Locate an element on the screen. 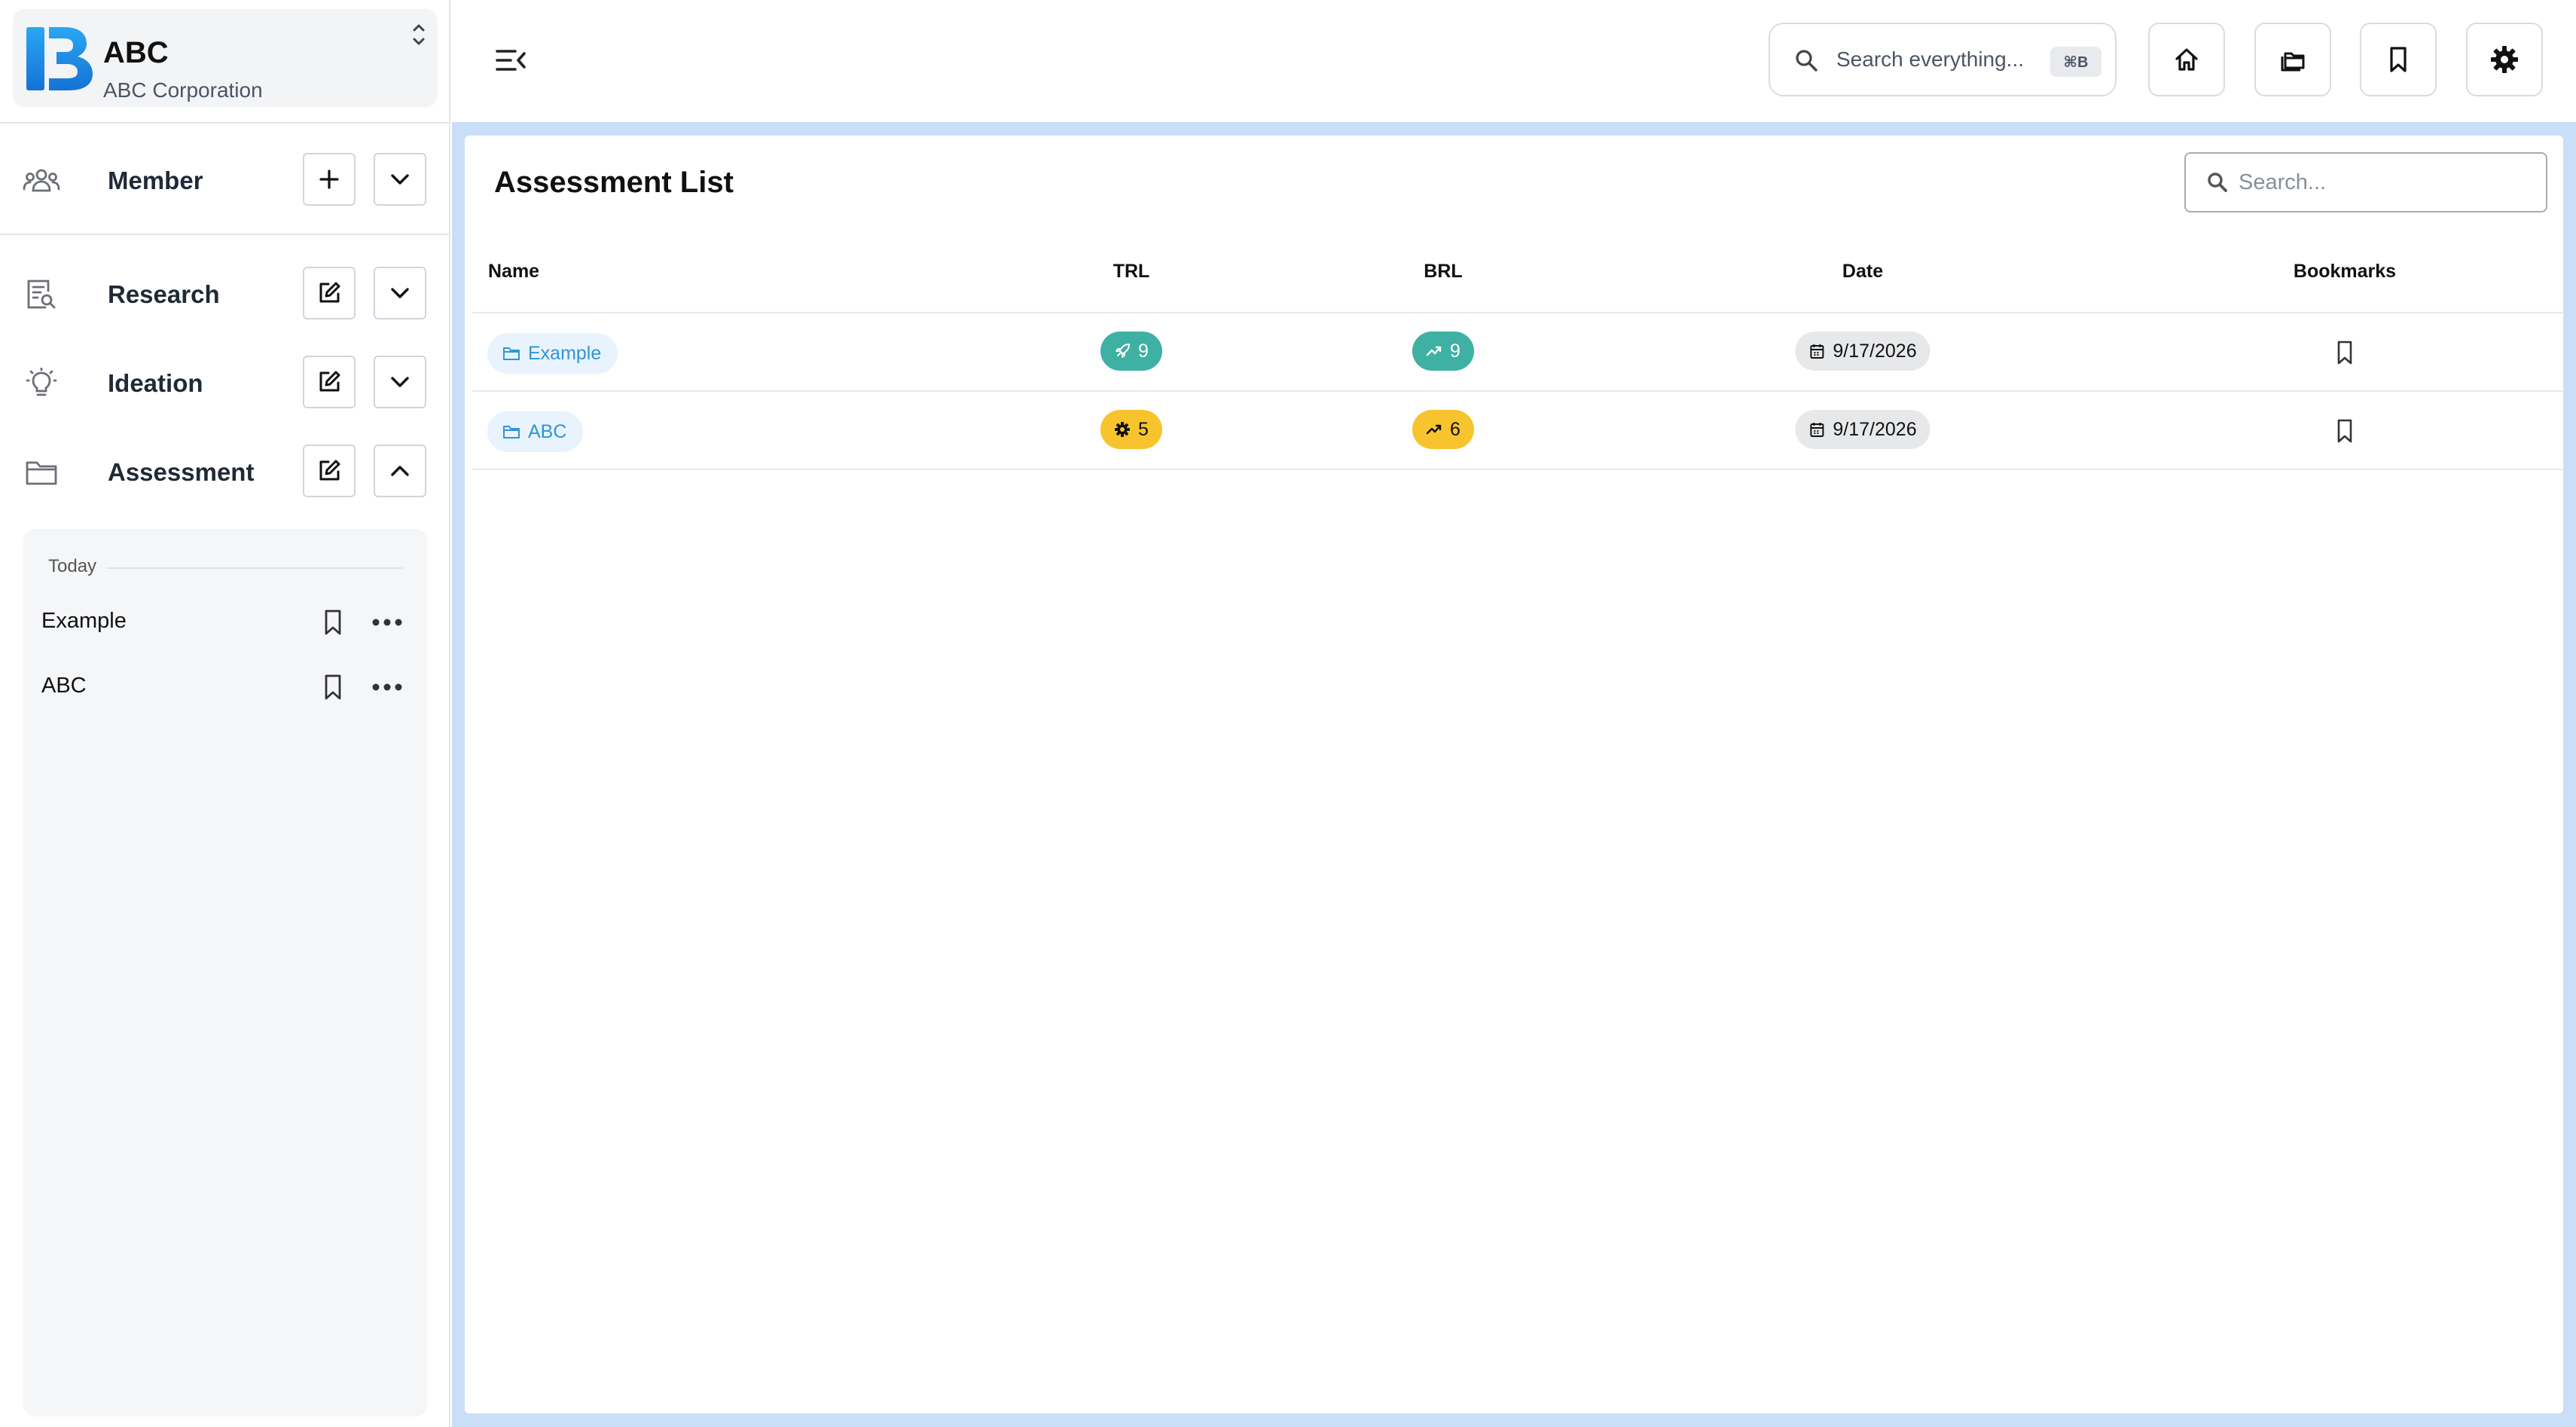 This screenshot has height=1427, width=2576. assessment-name-chip: Example is located at coordinates (553, 353).